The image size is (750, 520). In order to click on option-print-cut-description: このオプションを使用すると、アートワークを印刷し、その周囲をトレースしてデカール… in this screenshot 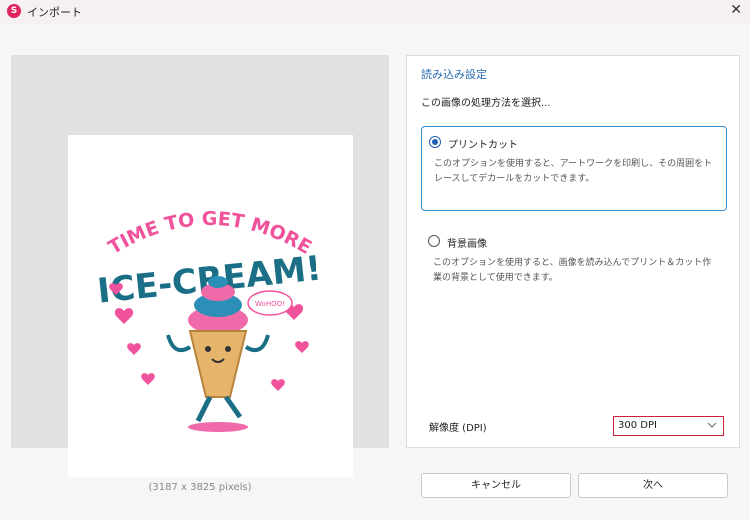, I will do `click(573, 171)`.